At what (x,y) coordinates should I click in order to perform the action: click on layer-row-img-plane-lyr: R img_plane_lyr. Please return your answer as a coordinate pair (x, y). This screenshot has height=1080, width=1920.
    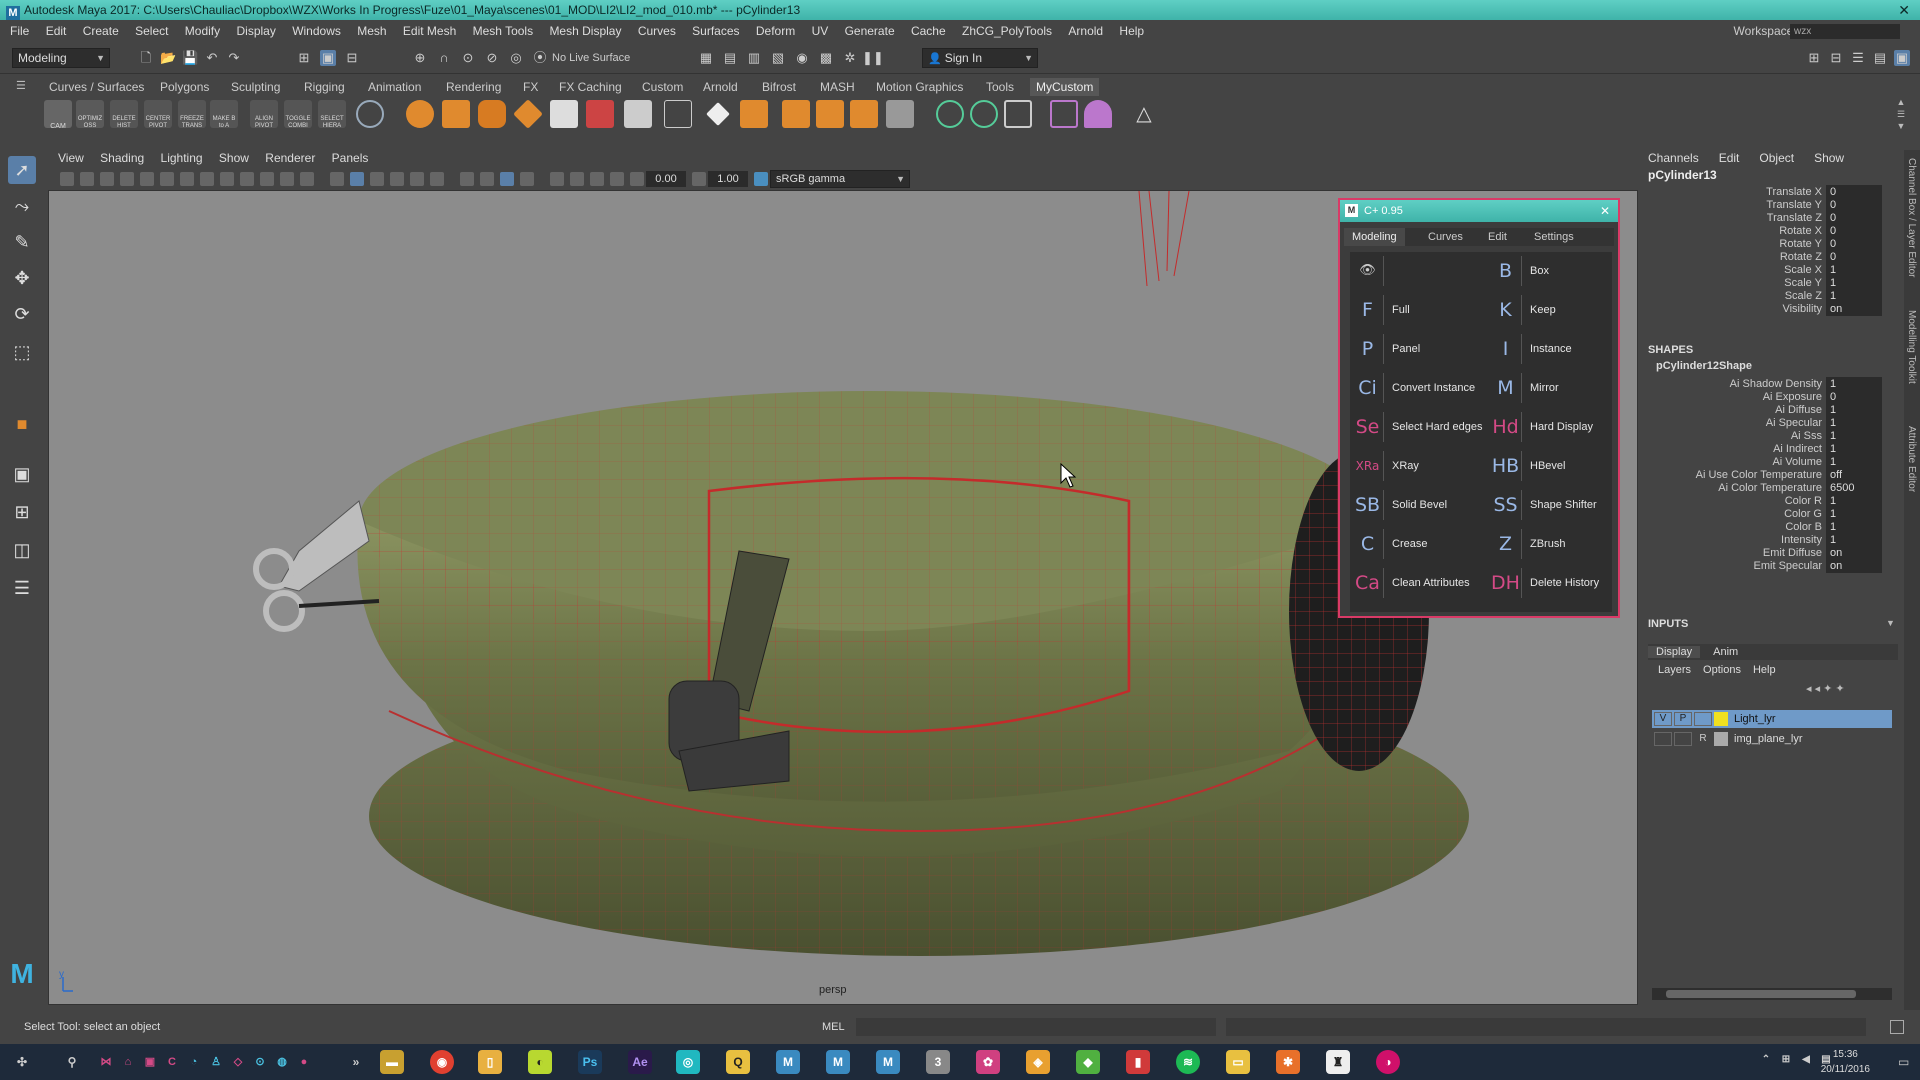
    Looking at the image, I should click on (1772, 739).